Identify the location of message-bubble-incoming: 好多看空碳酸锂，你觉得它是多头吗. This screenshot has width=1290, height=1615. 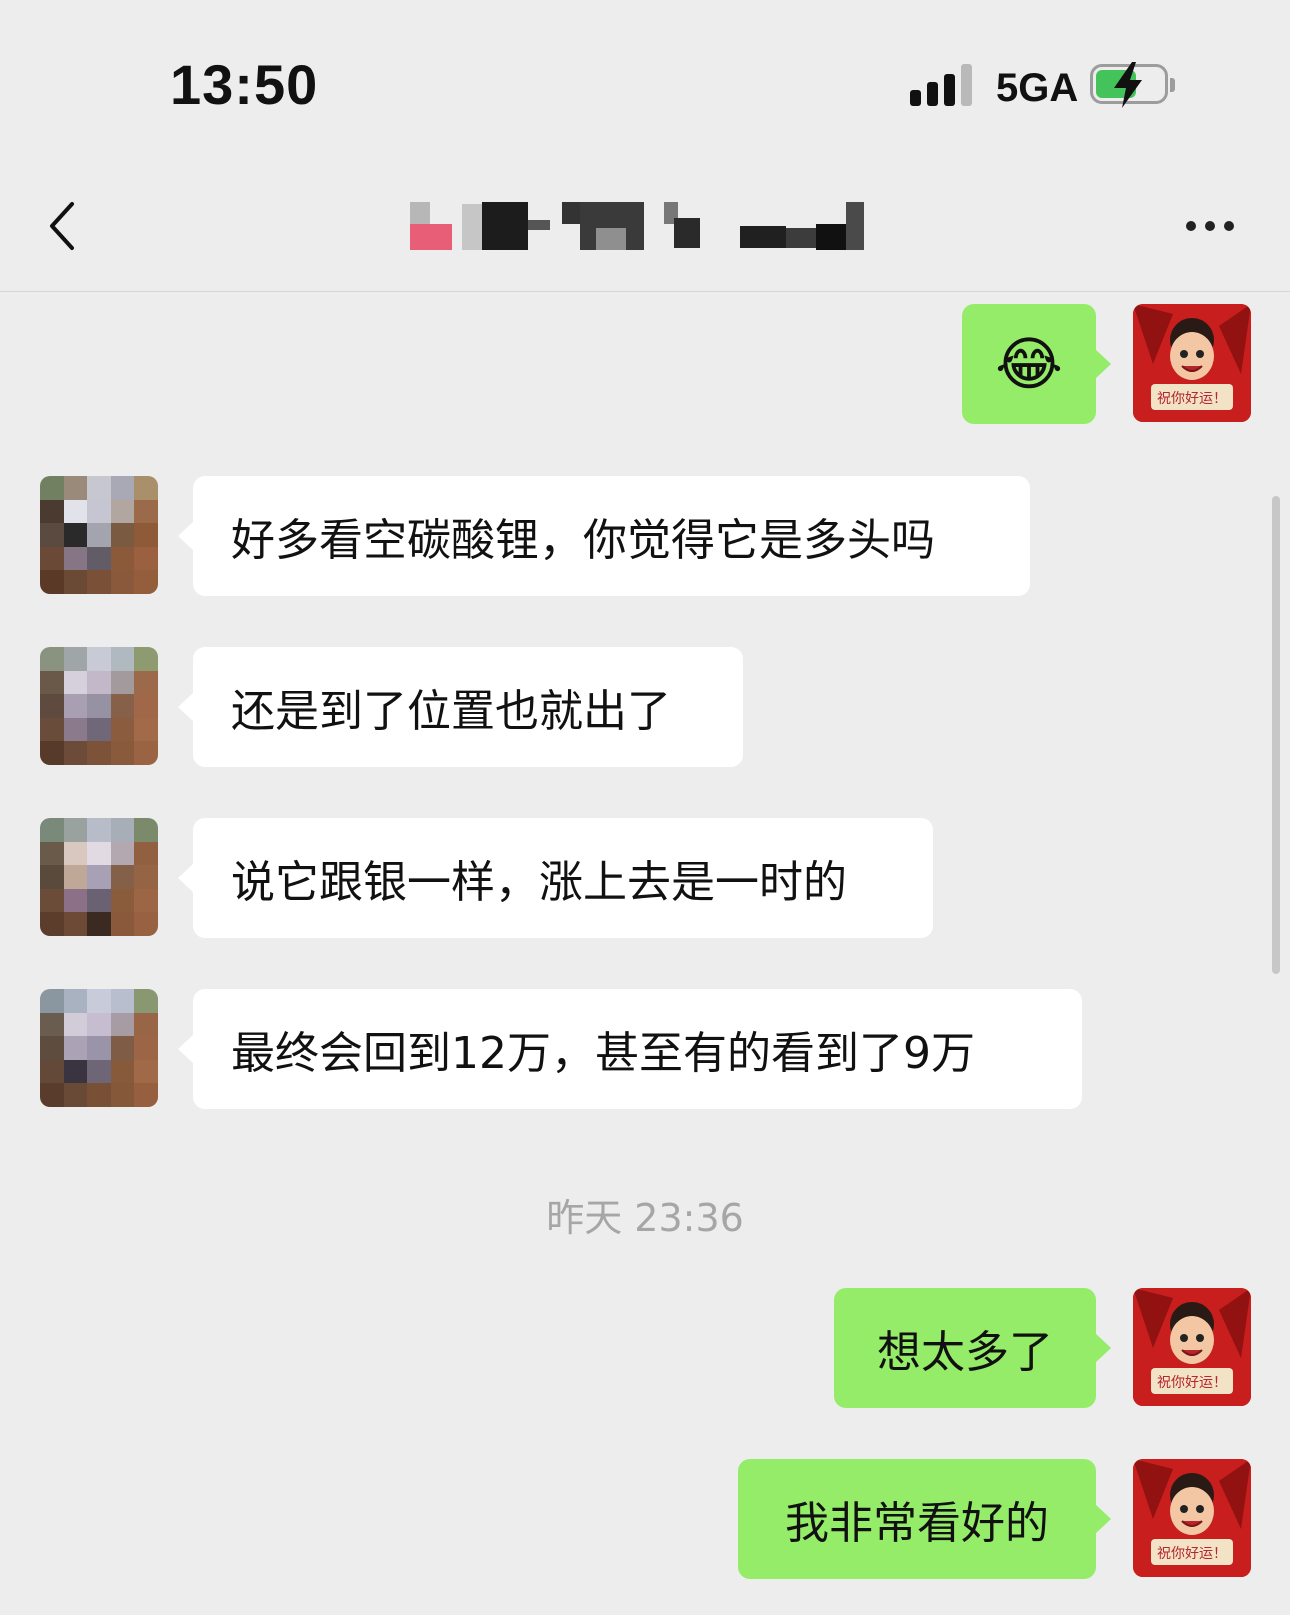
(604, 536).